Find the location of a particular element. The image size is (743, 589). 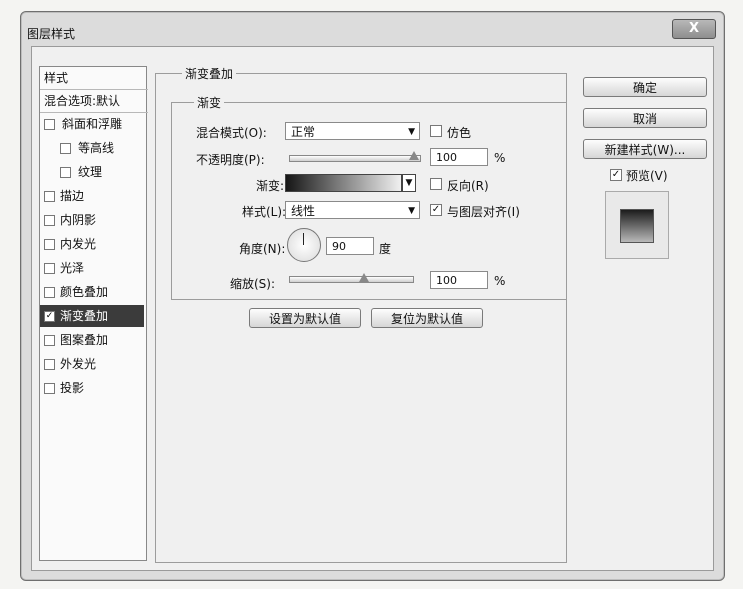

style-item-satin: 光泽 is located at coordinates (92, 268).